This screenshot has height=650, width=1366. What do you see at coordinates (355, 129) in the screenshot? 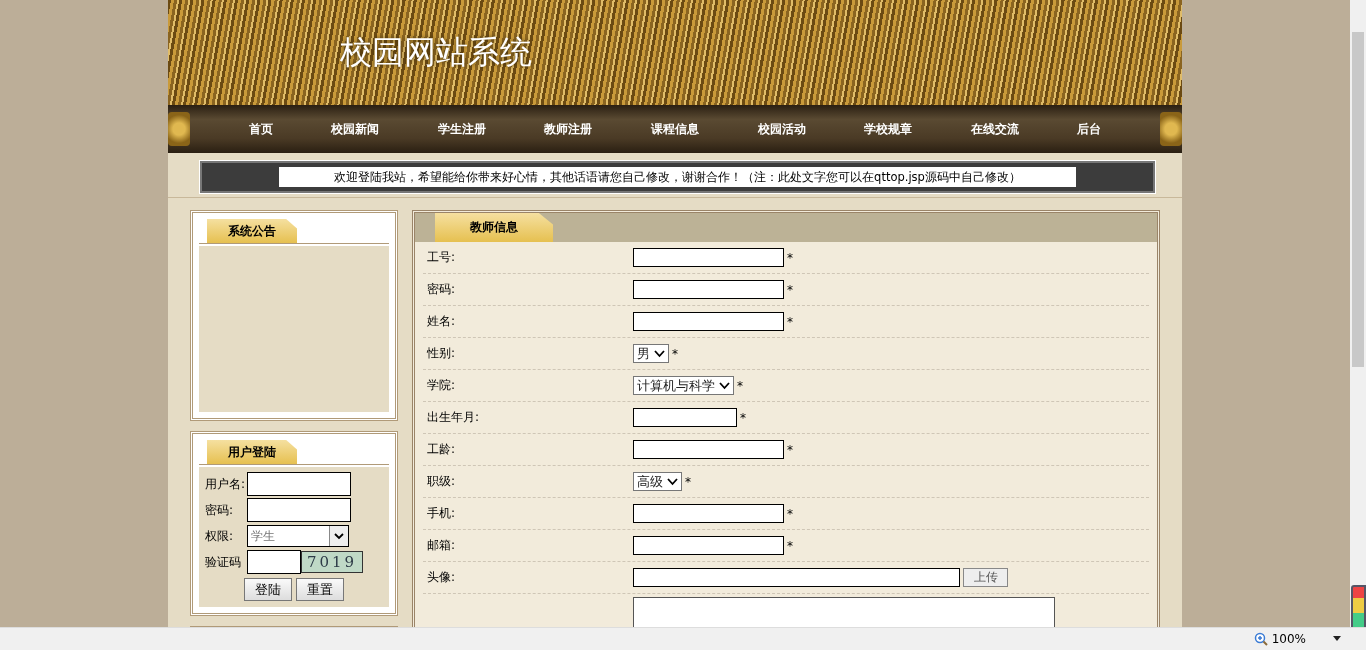
I see `nav-link: 校园新闻` at bounding box center [355, 129].